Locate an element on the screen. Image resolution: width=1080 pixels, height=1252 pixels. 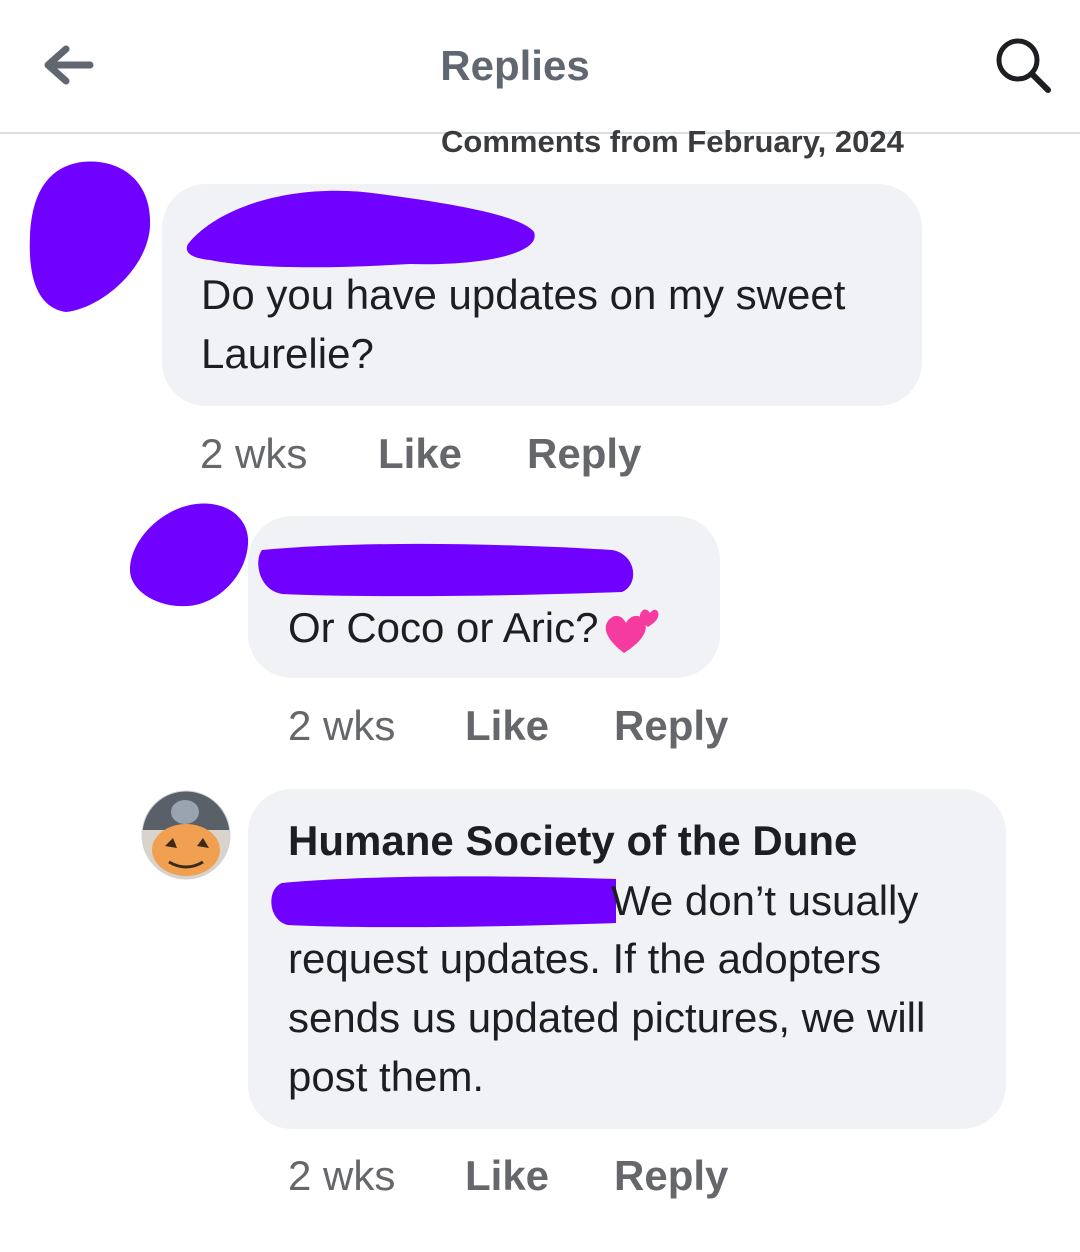
comment-author: Humane Society of the Dune is located at coordinates (573, 840).